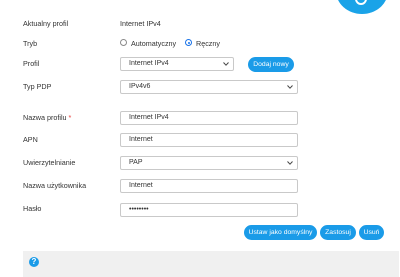 The width and height of the screenshot is (400, 277). I want to click on settings-badge, so click(362, 7).